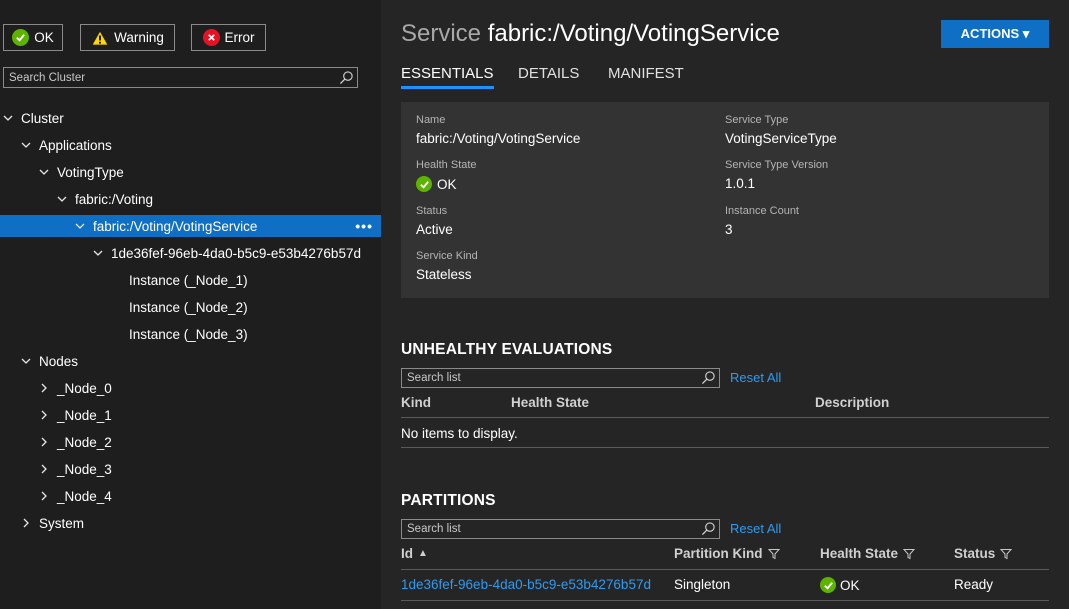 Image resolution: width=1069 pixels, height=609 pixels. I want to click on empty-list-message: No items to display., so click(459, 433).